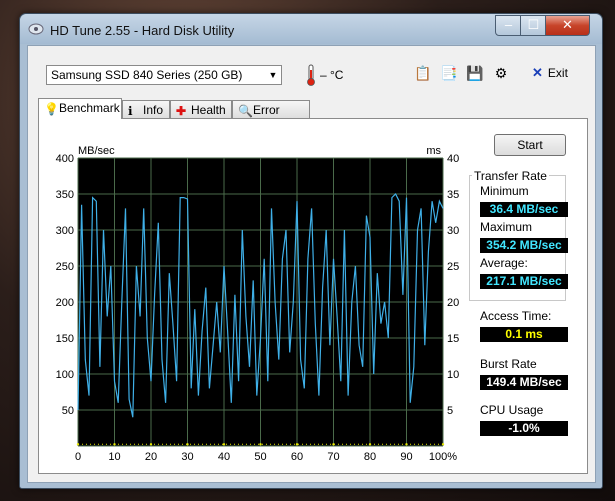  I want to click on copy-icon: 📋, so click(423, 73).